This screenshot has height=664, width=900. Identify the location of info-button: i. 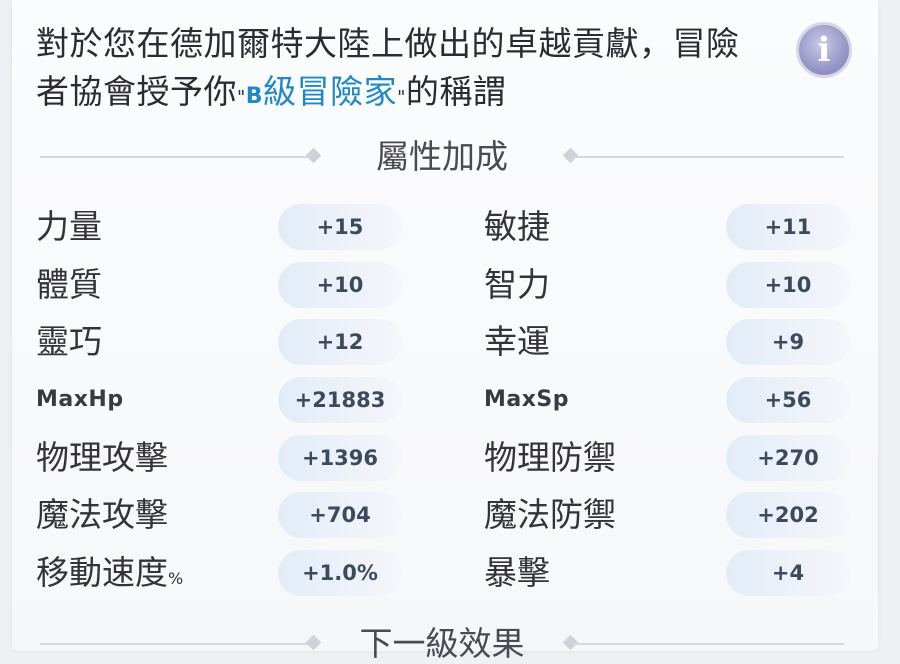
(824, 50).